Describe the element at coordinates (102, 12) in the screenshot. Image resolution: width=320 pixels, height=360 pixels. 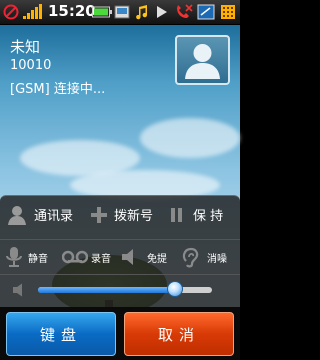
I see `battery-icon` at that location.